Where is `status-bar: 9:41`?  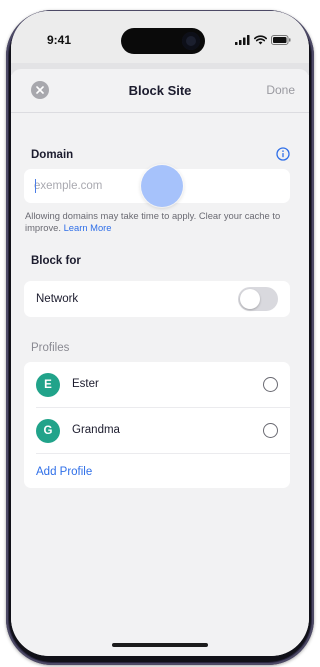 status-bar: 9:41 is located at coordinates (160, 37).